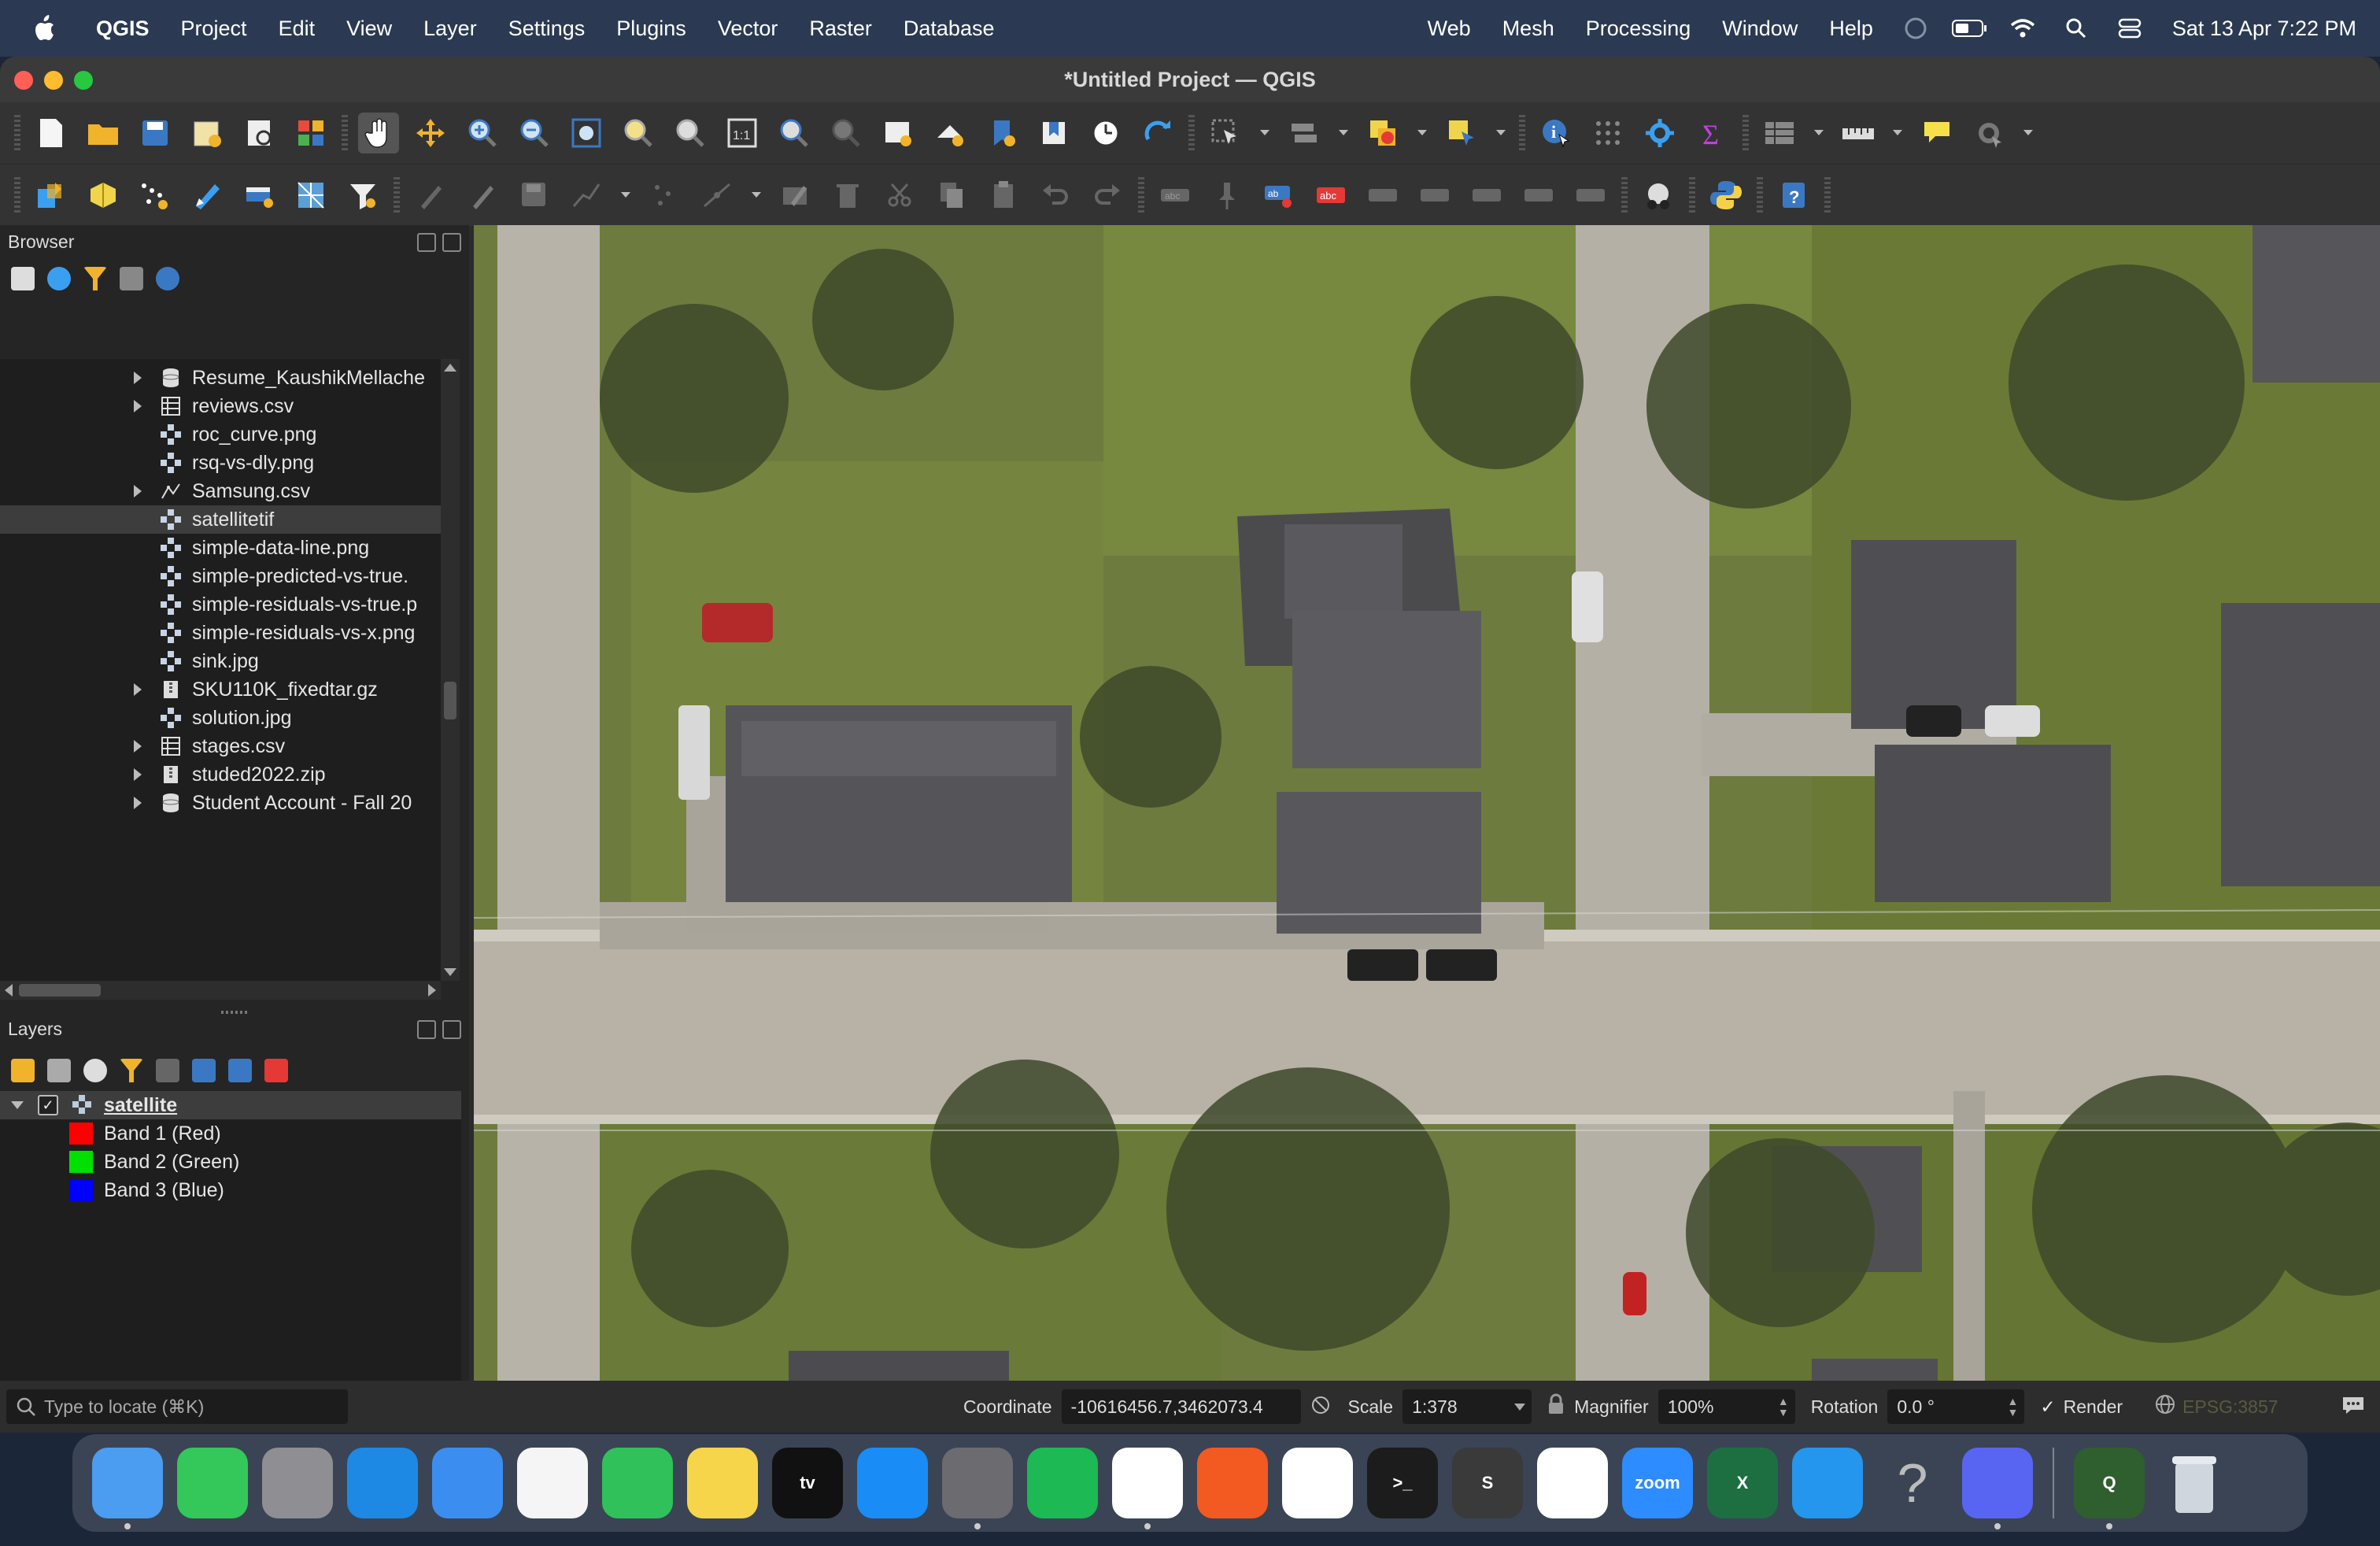 This screenshot has height=1546, width=2380. Describe the element at coordinates (651, 29) in the screenshot. I see `menu-plugins: Plugins` at that location.